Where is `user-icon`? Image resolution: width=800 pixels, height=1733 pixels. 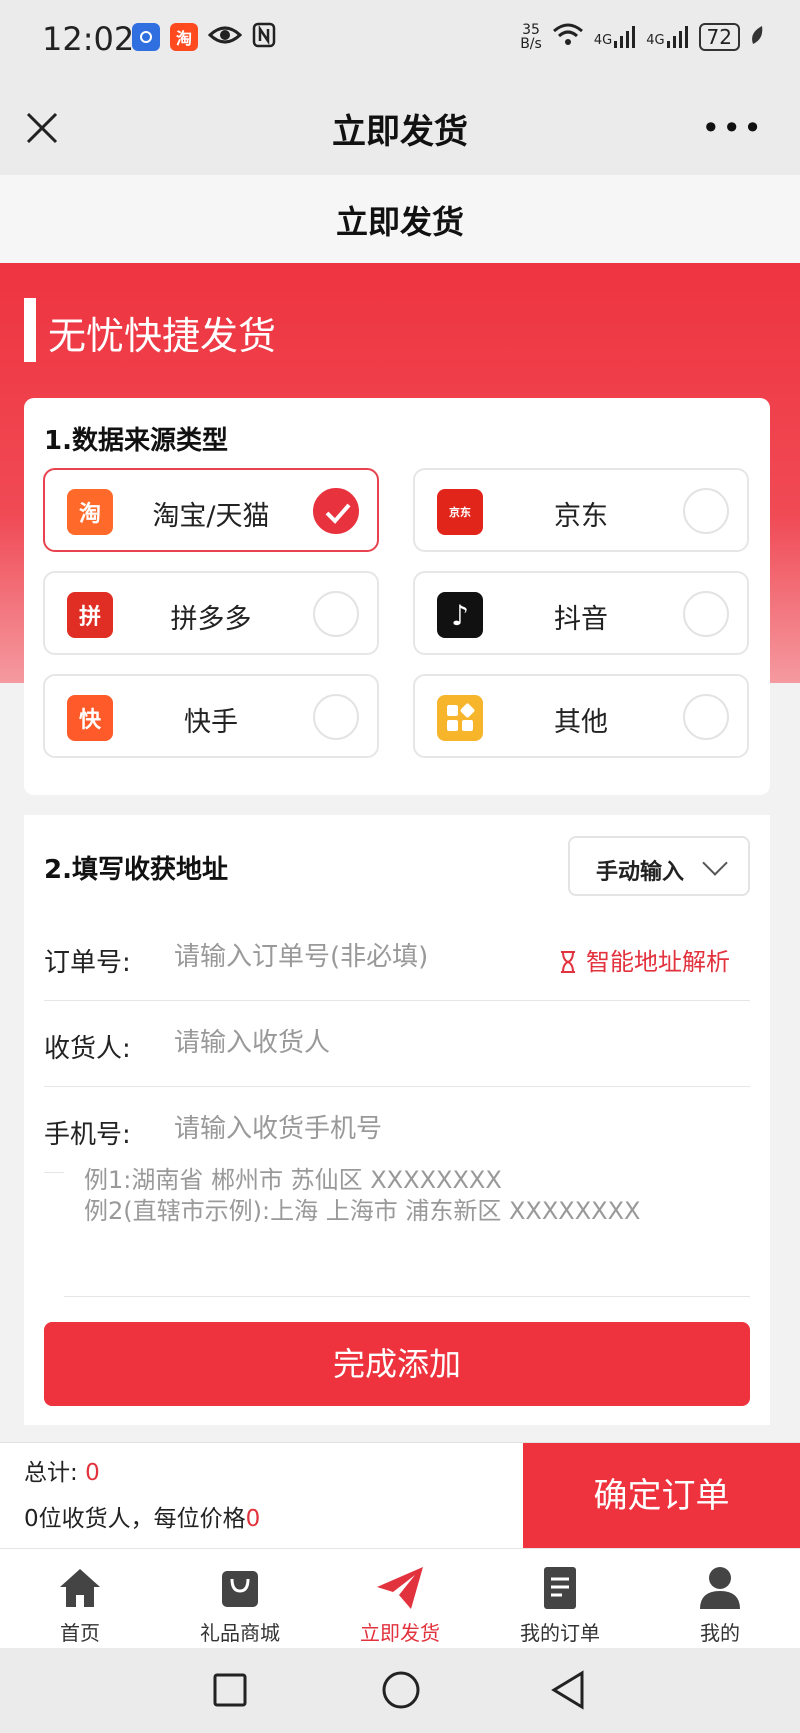 user-icon is located at coordinates (720, 1588).